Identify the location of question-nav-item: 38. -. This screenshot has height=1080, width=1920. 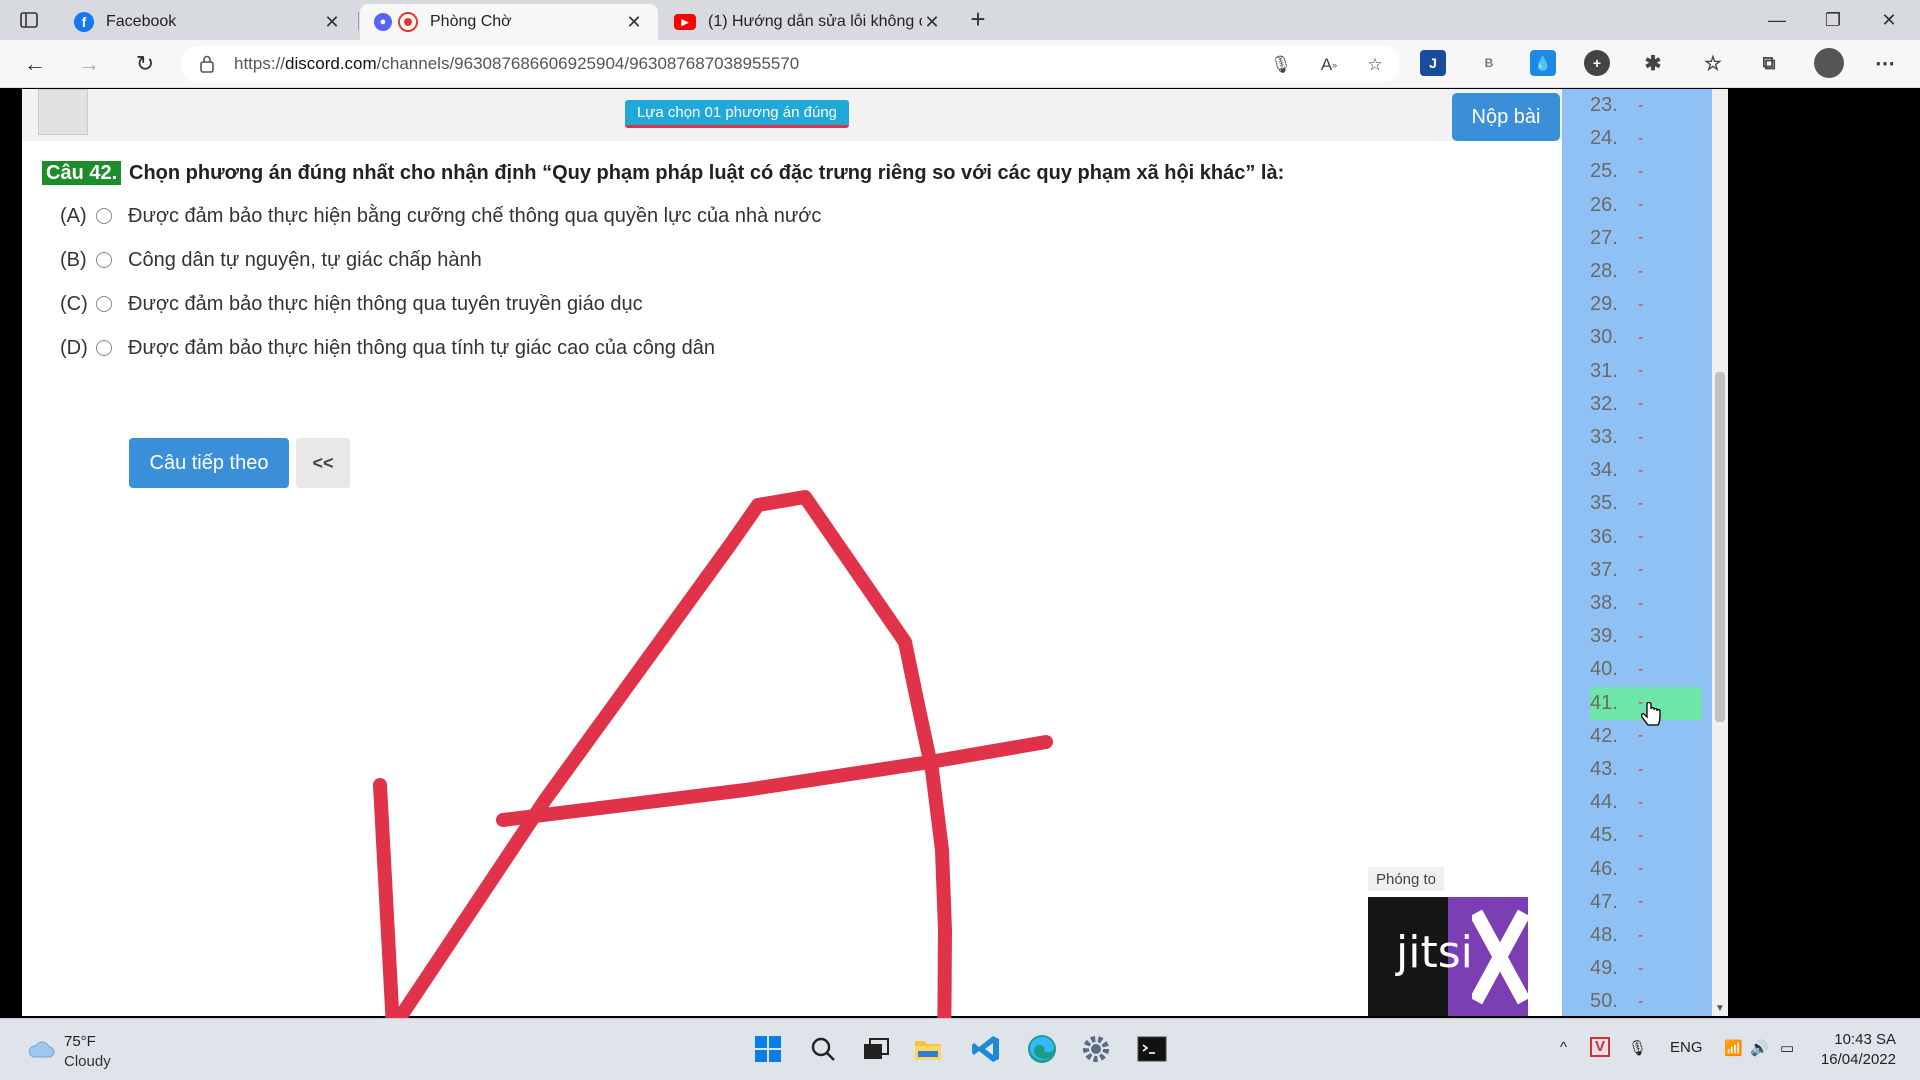
(1646, 603).